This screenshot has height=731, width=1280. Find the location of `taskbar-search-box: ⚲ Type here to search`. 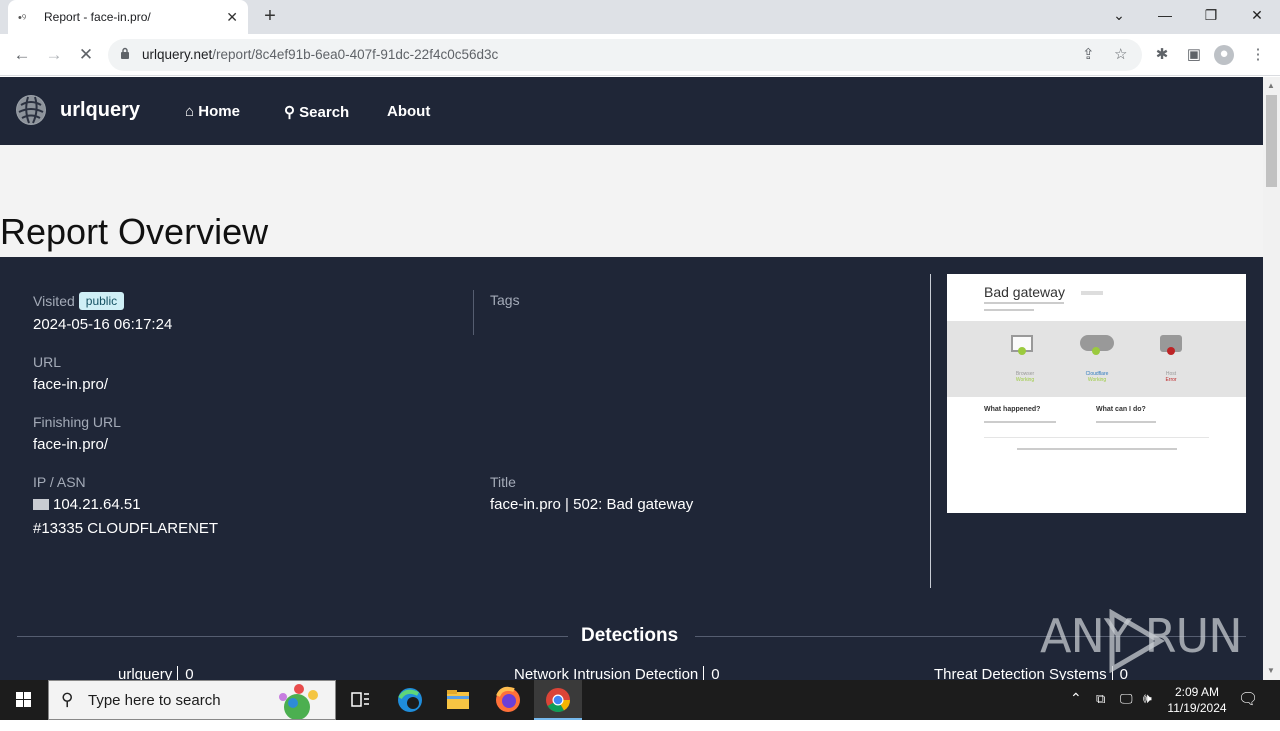

taskbar-search-box: ⚲ Type here to search is located at coordinates (192, 700).